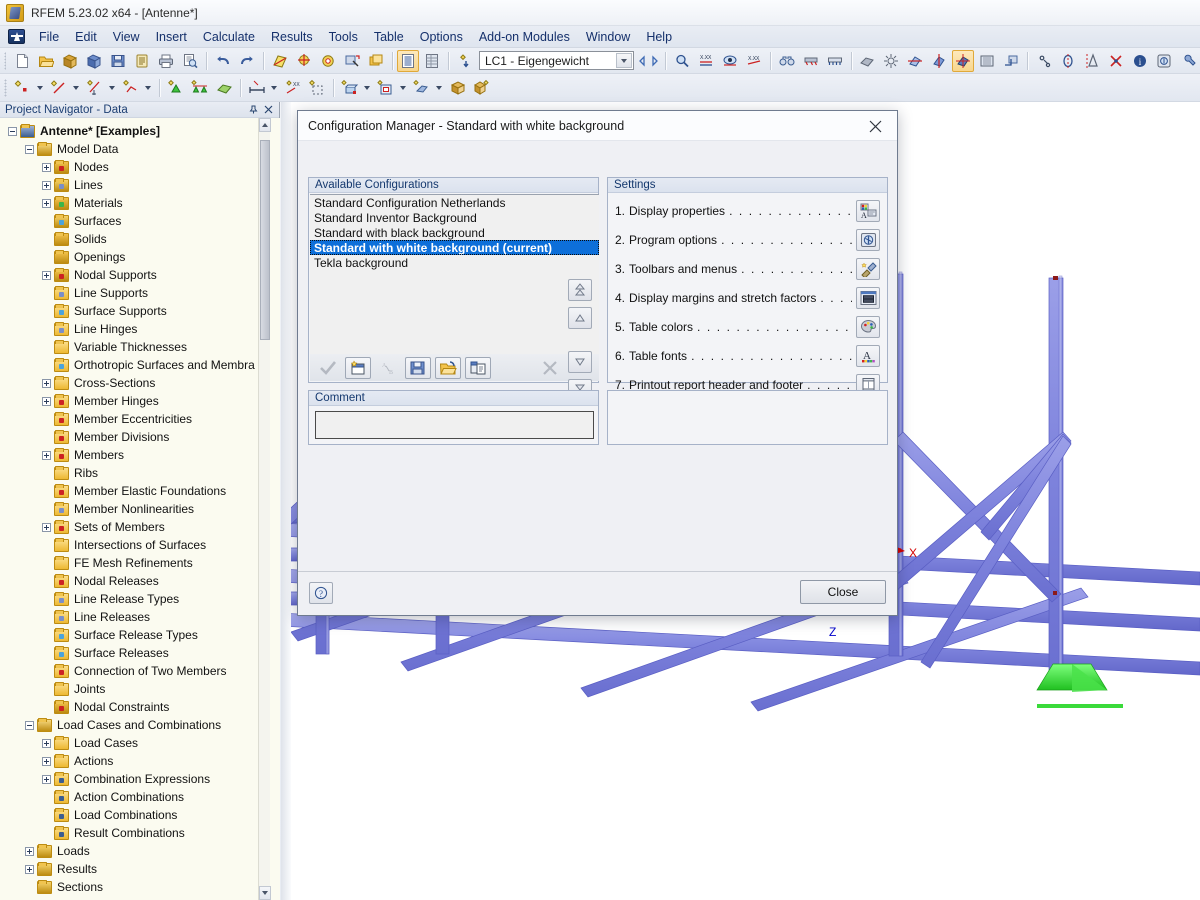 The height and width of the screenshot is (900, 1200). I want to click on tree-item: Load Combinations, so click(142, 815).